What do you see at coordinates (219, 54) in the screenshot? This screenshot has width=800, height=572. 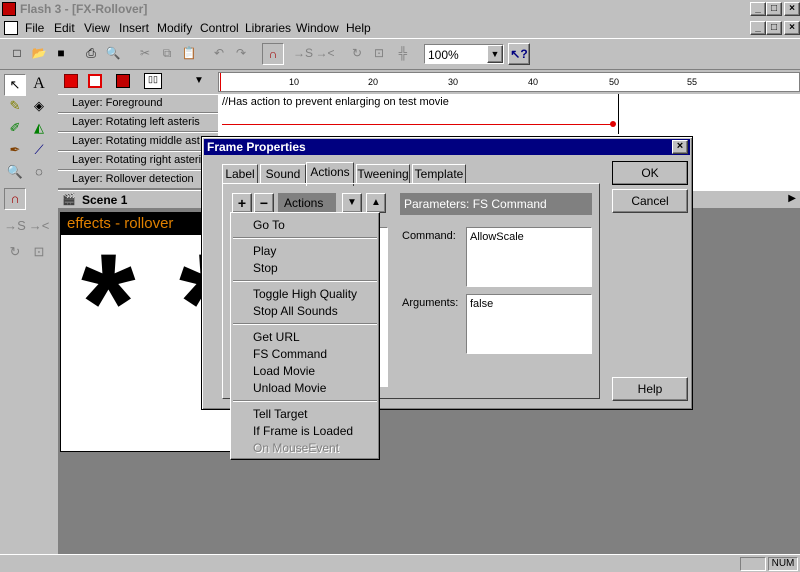 I see `undo-icon: ↶` at bounding box center [219, 54].